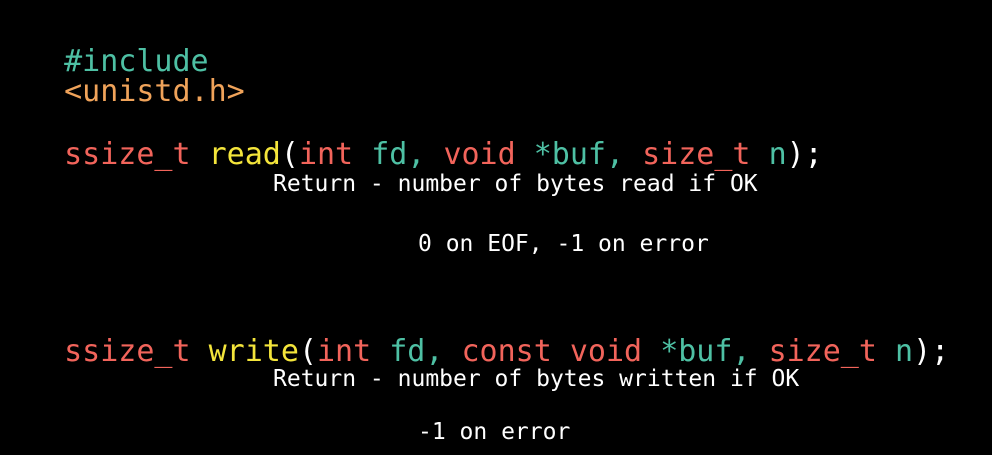 This screenshot has height=455, width=992. Describe the element at coordinates (416, 351) in the screenshot. I see `write-param1-name: fd,` at that location.